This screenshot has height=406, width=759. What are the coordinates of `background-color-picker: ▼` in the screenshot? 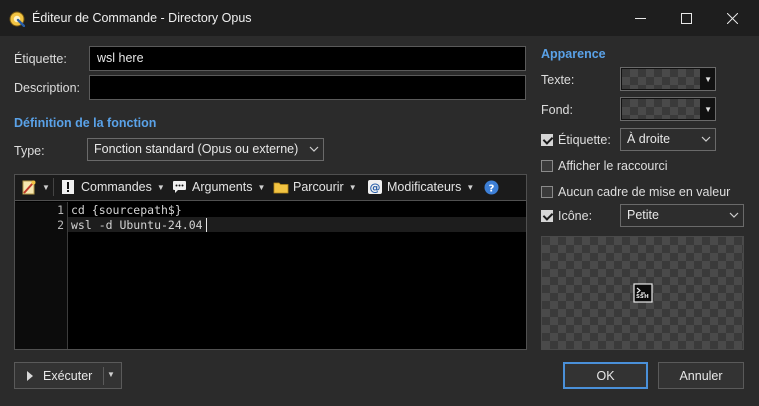 It's located at (668, 109).